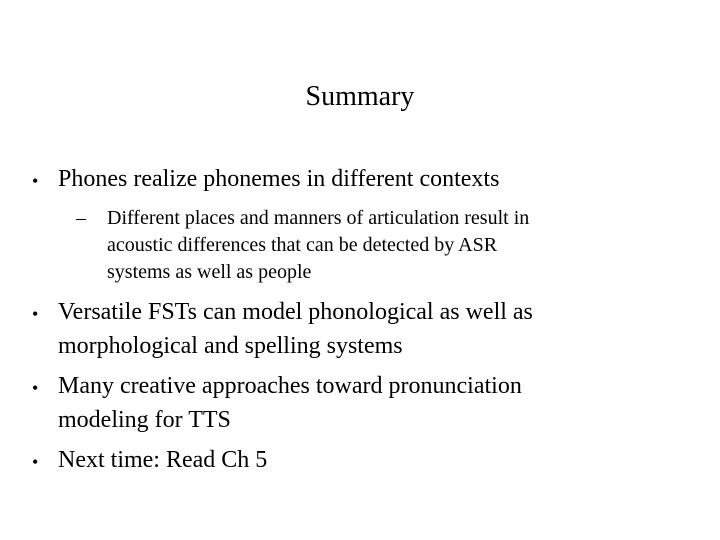 This screenshot has height=540, width=720. I want to click on bullet-text: morphological and spelling systems, so click(230, 346).